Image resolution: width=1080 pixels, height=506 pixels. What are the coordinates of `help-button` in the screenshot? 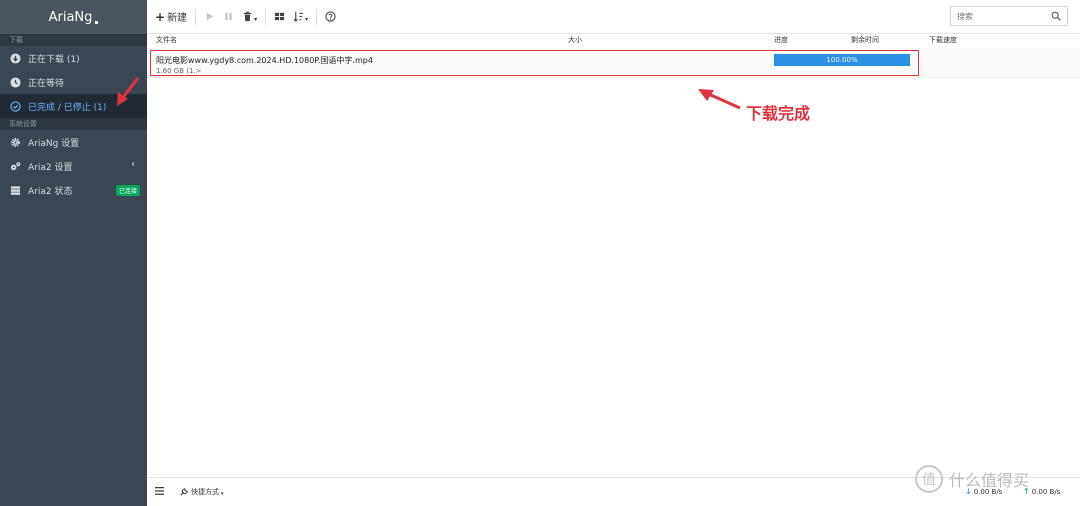 It's located at (330, 17).